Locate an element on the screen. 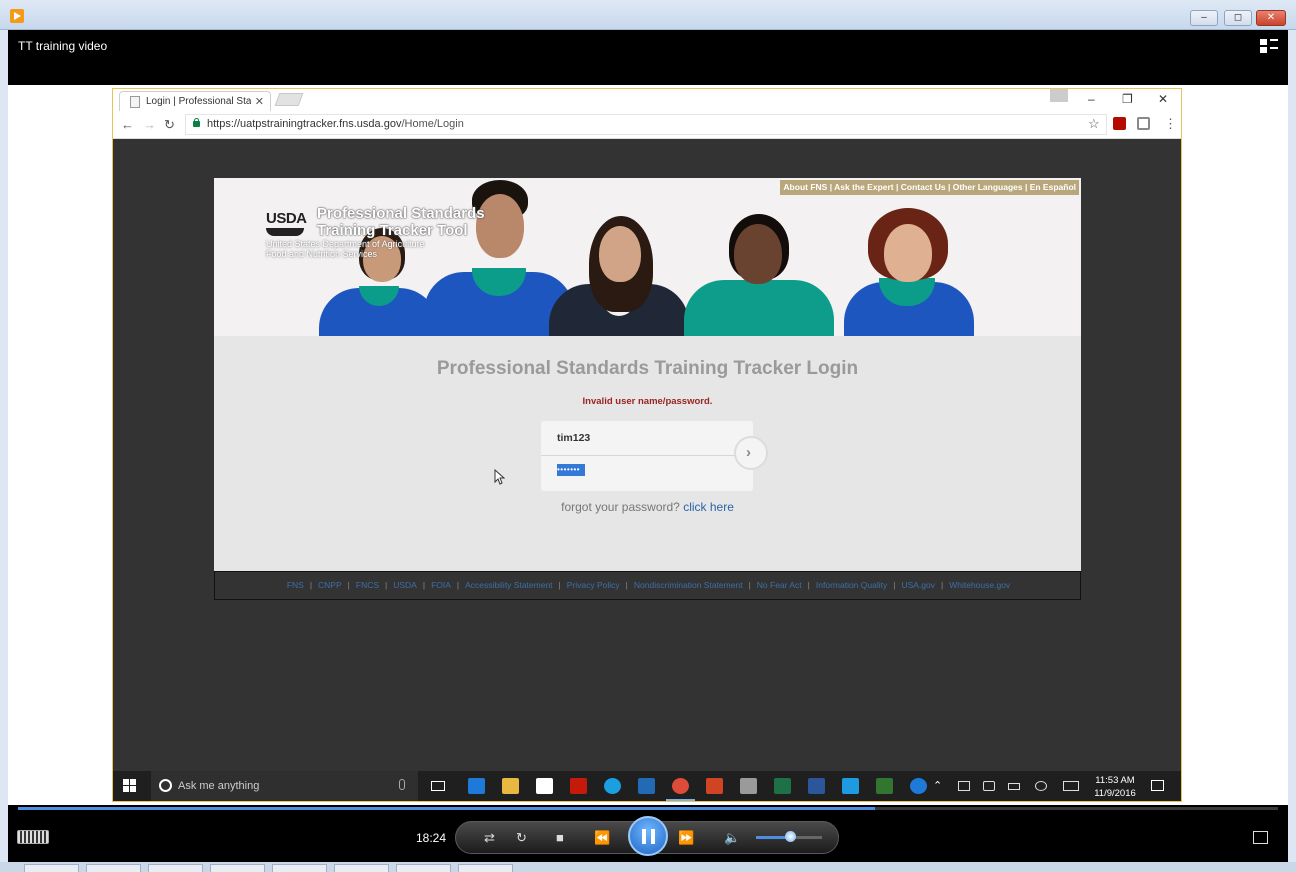  host-taskbar is located at coordinates (648, 867).